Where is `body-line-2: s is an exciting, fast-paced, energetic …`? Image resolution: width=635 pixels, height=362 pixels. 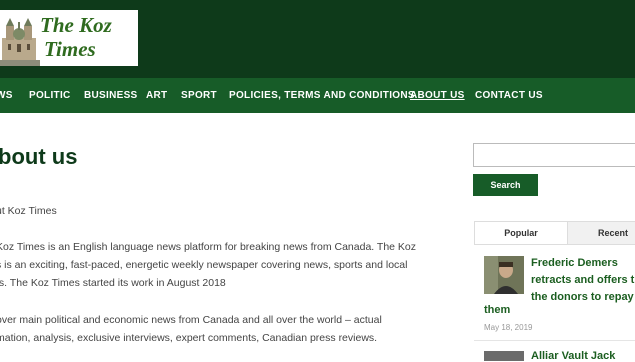 body-line-2: s is an exciting, fast-paced, energetic … is located at coordinates (204, 265).